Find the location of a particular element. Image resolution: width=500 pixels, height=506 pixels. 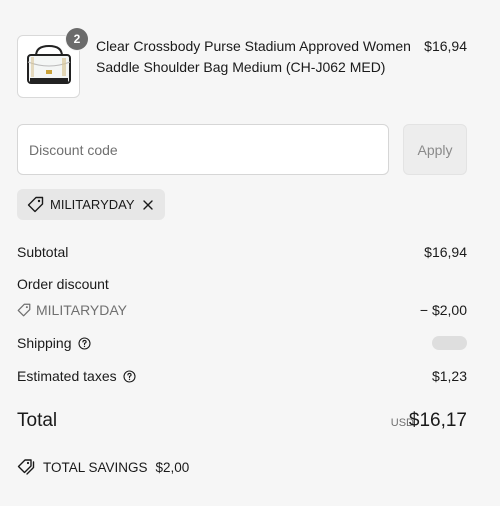

product-price: $16,94 is located at coordinates (445, 46).